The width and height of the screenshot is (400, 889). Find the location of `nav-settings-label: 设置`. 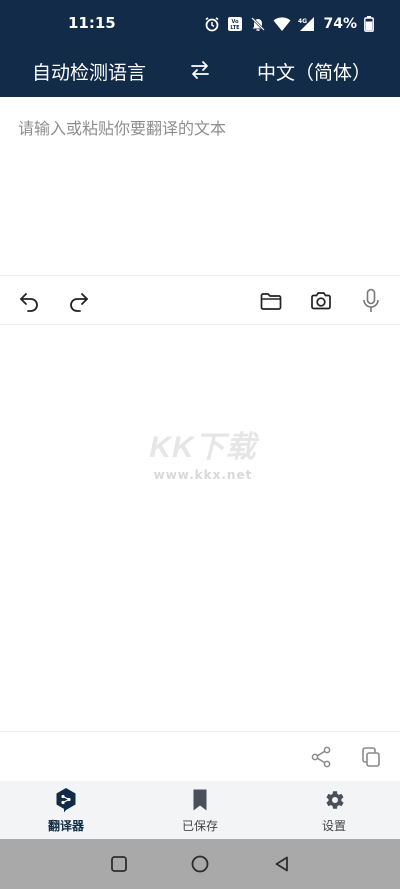

nav-settings-label: 设置 is located at coordinates (333, 826).